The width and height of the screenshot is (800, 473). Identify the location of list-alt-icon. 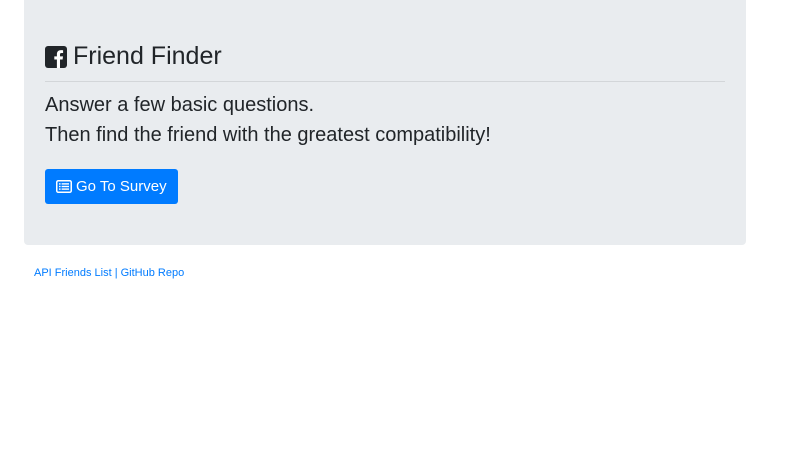
(64, 186).